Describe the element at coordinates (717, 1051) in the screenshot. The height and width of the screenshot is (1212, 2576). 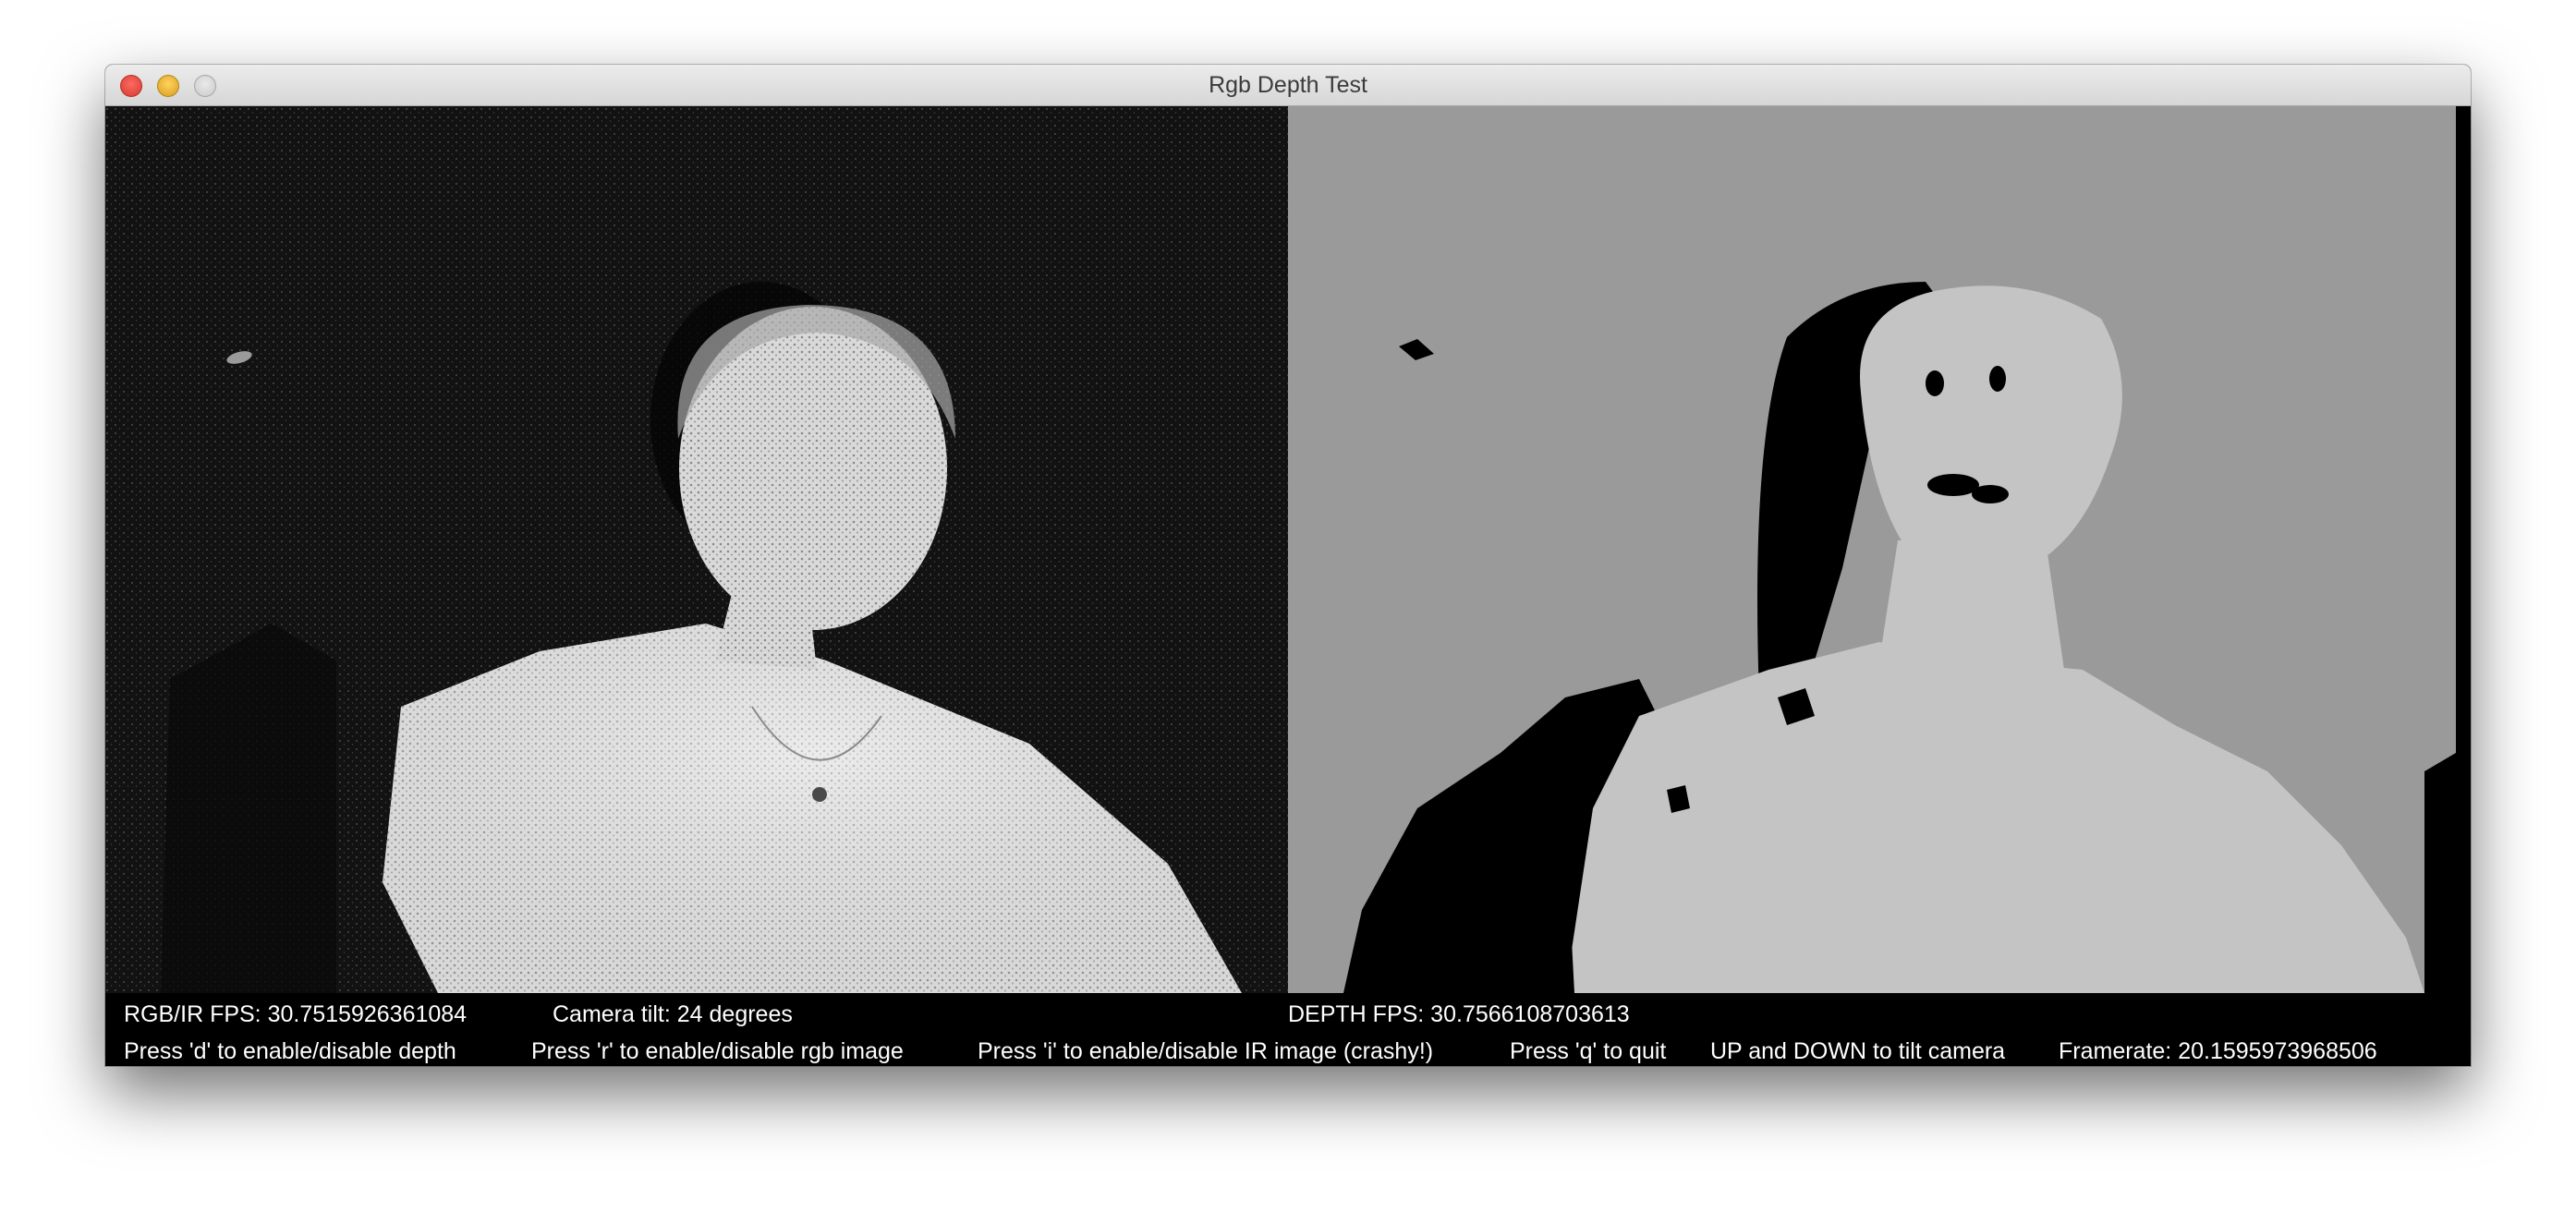
I see `help-rgb-text: Press 'r' to enable/disable rgb image` at that location.